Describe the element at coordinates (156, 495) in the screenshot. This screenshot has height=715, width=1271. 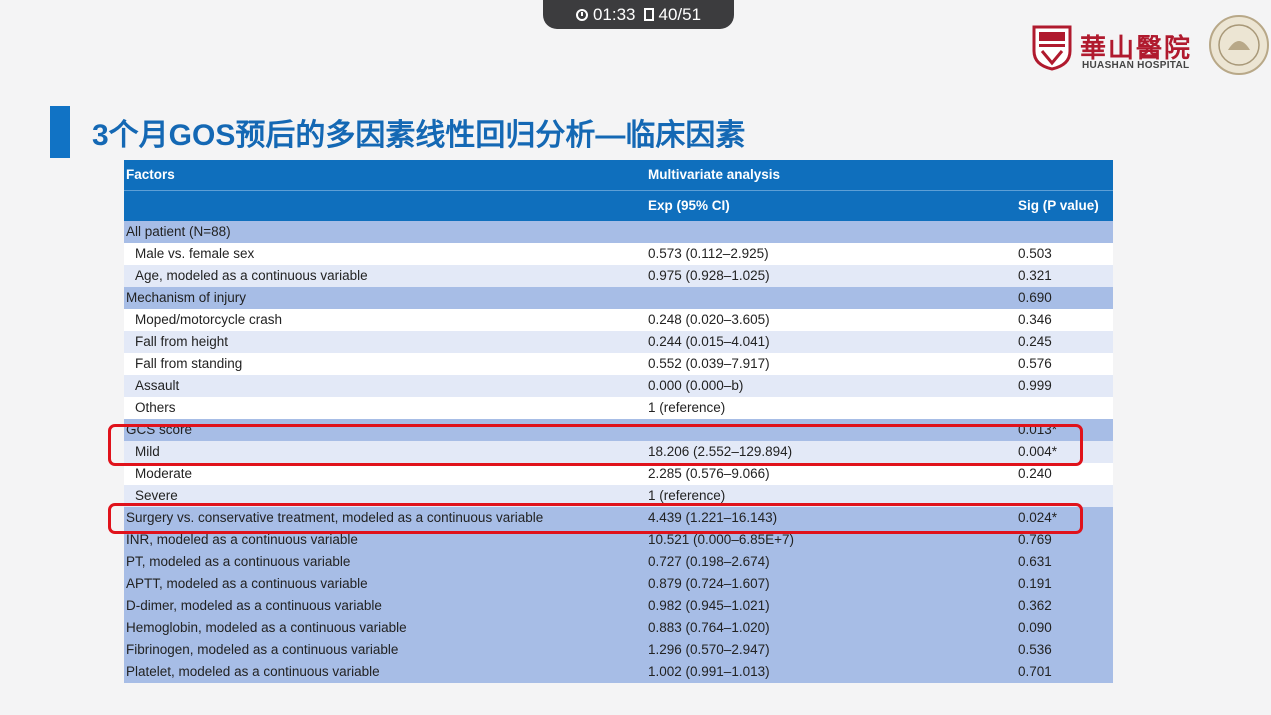
I see `factor-cell: Severe` at that location.